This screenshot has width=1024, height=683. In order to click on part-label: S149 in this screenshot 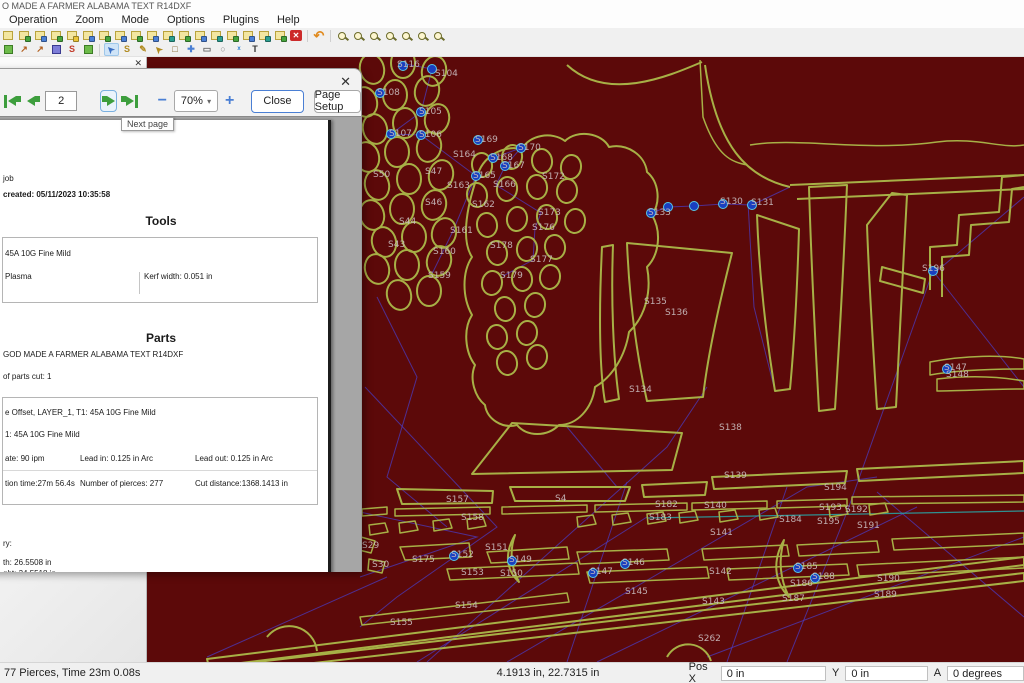, I will do `click(520, 560)`.